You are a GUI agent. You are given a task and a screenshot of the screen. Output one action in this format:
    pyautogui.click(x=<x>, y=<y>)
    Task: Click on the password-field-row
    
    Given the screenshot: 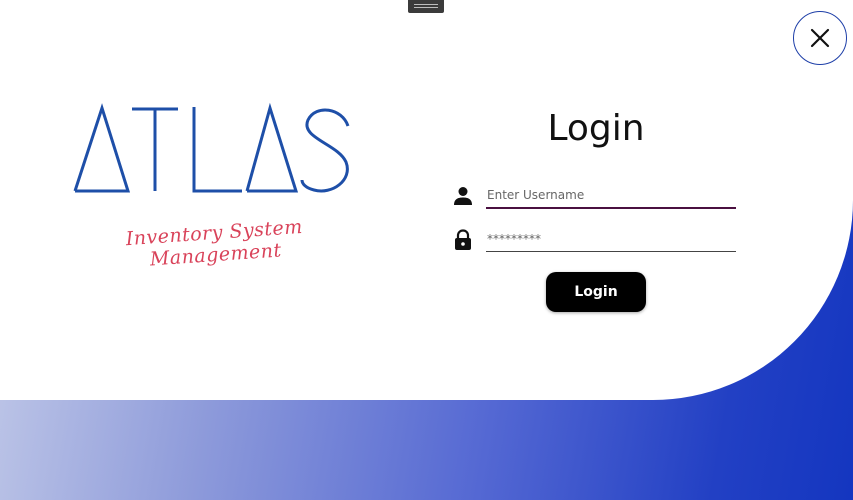 What is the action you would take?
    pyautogui.click(x=594, y=241)
    